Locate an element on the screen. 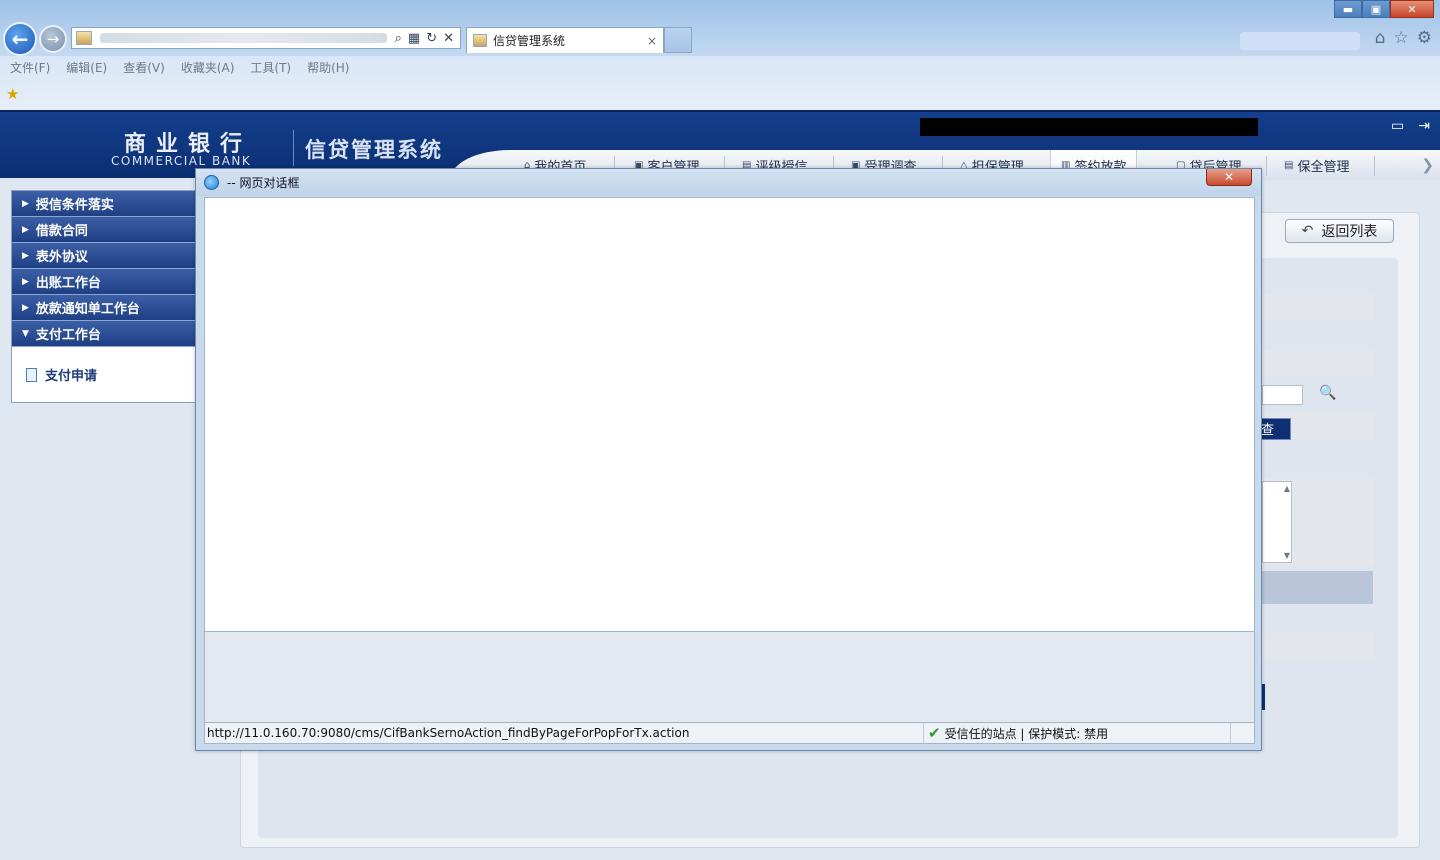  dialog-titlebar: -- 网页对话框 is located at coordinates (728, 182).